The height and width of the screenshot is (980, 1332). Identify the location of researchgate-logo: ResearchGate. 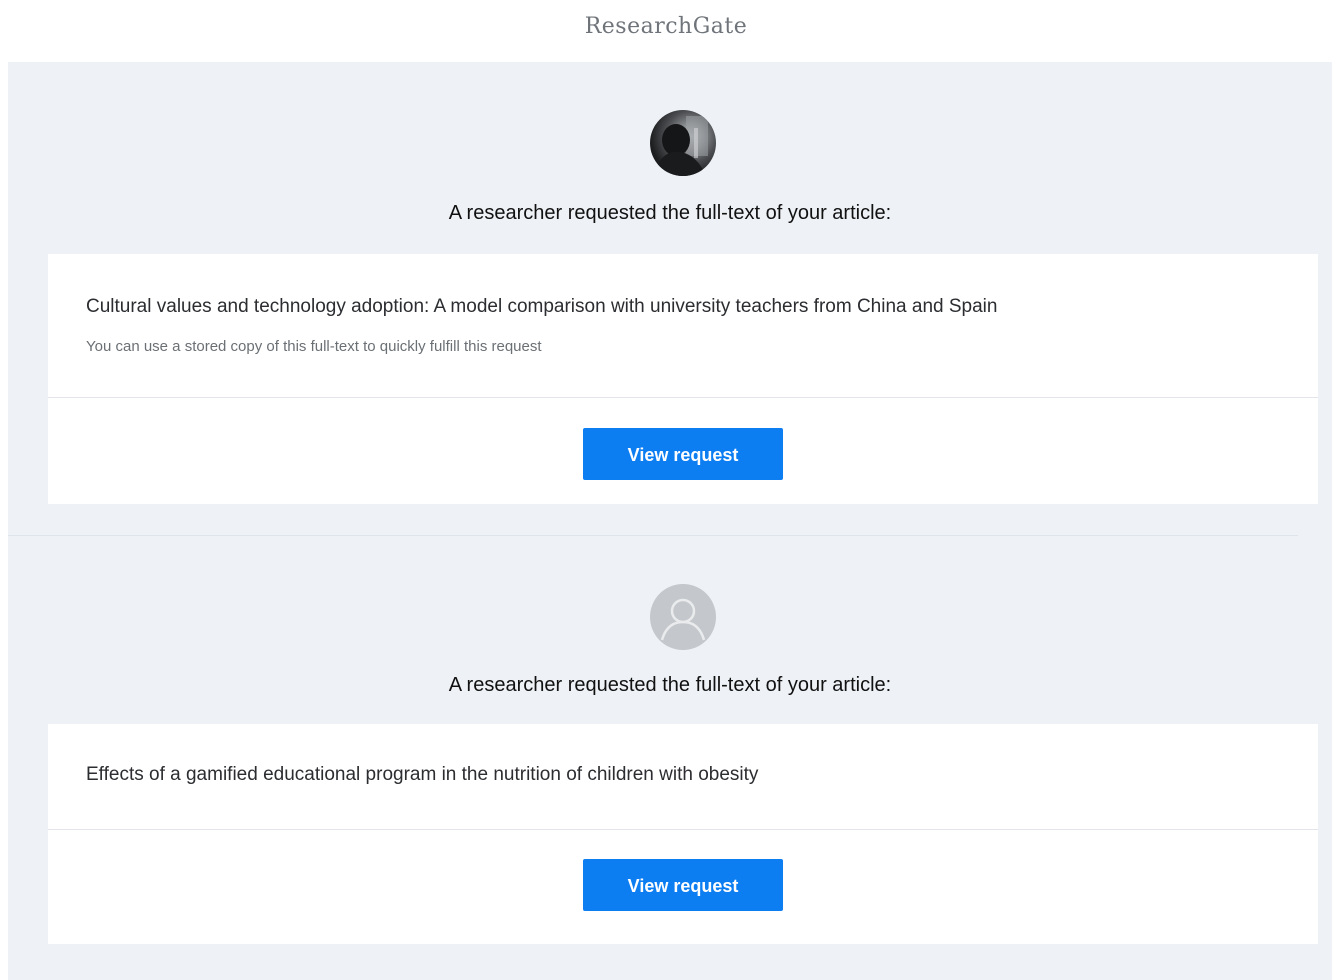
(666, 26).